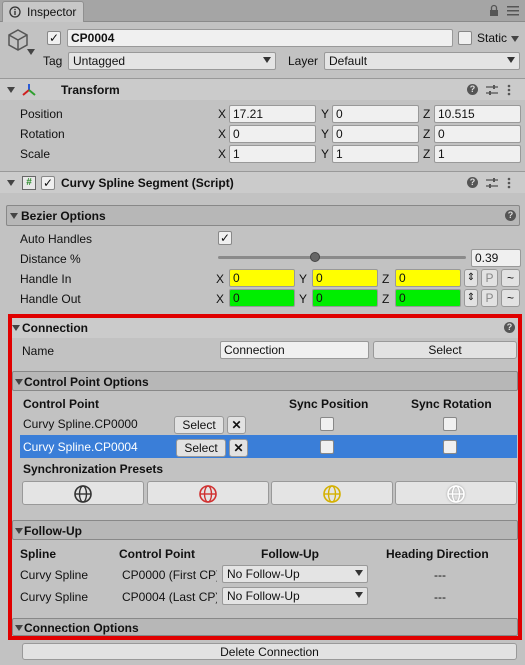  I want to click on handle-out-label: Handle Out, so click(50, 299).